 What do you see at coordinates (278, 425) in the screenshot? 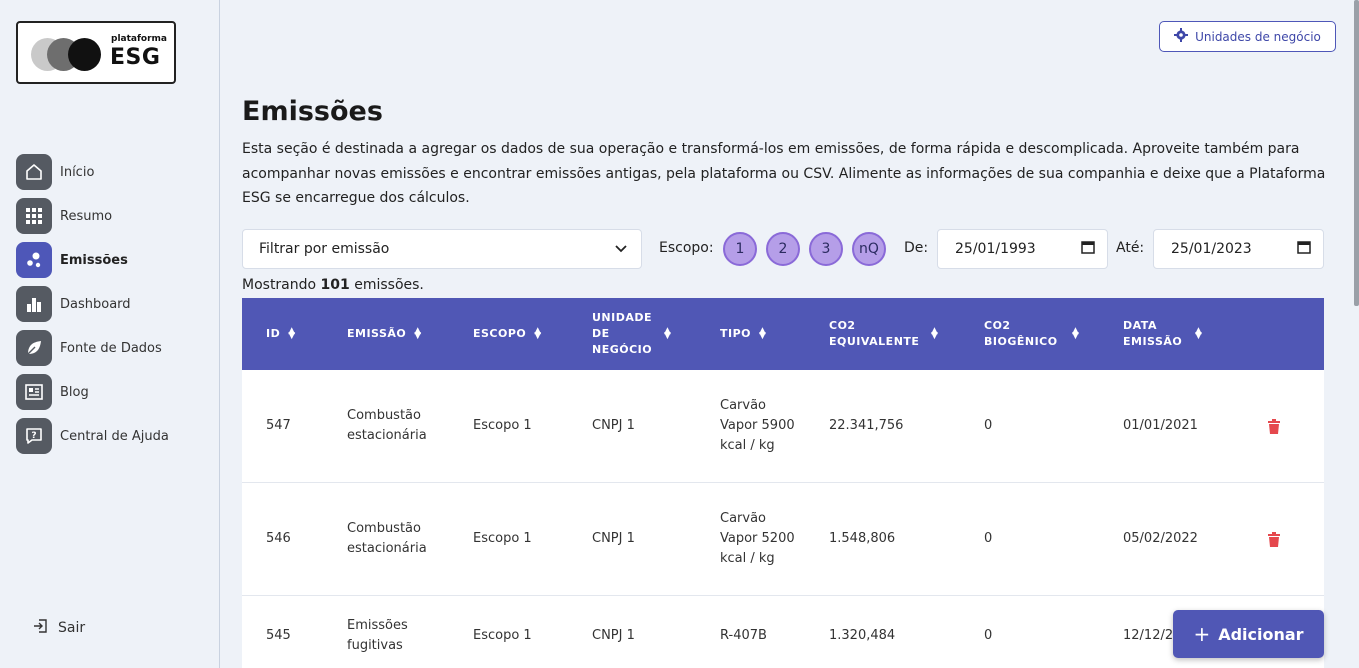
I see `cell-id: 547` at bounding box center [278, 425].